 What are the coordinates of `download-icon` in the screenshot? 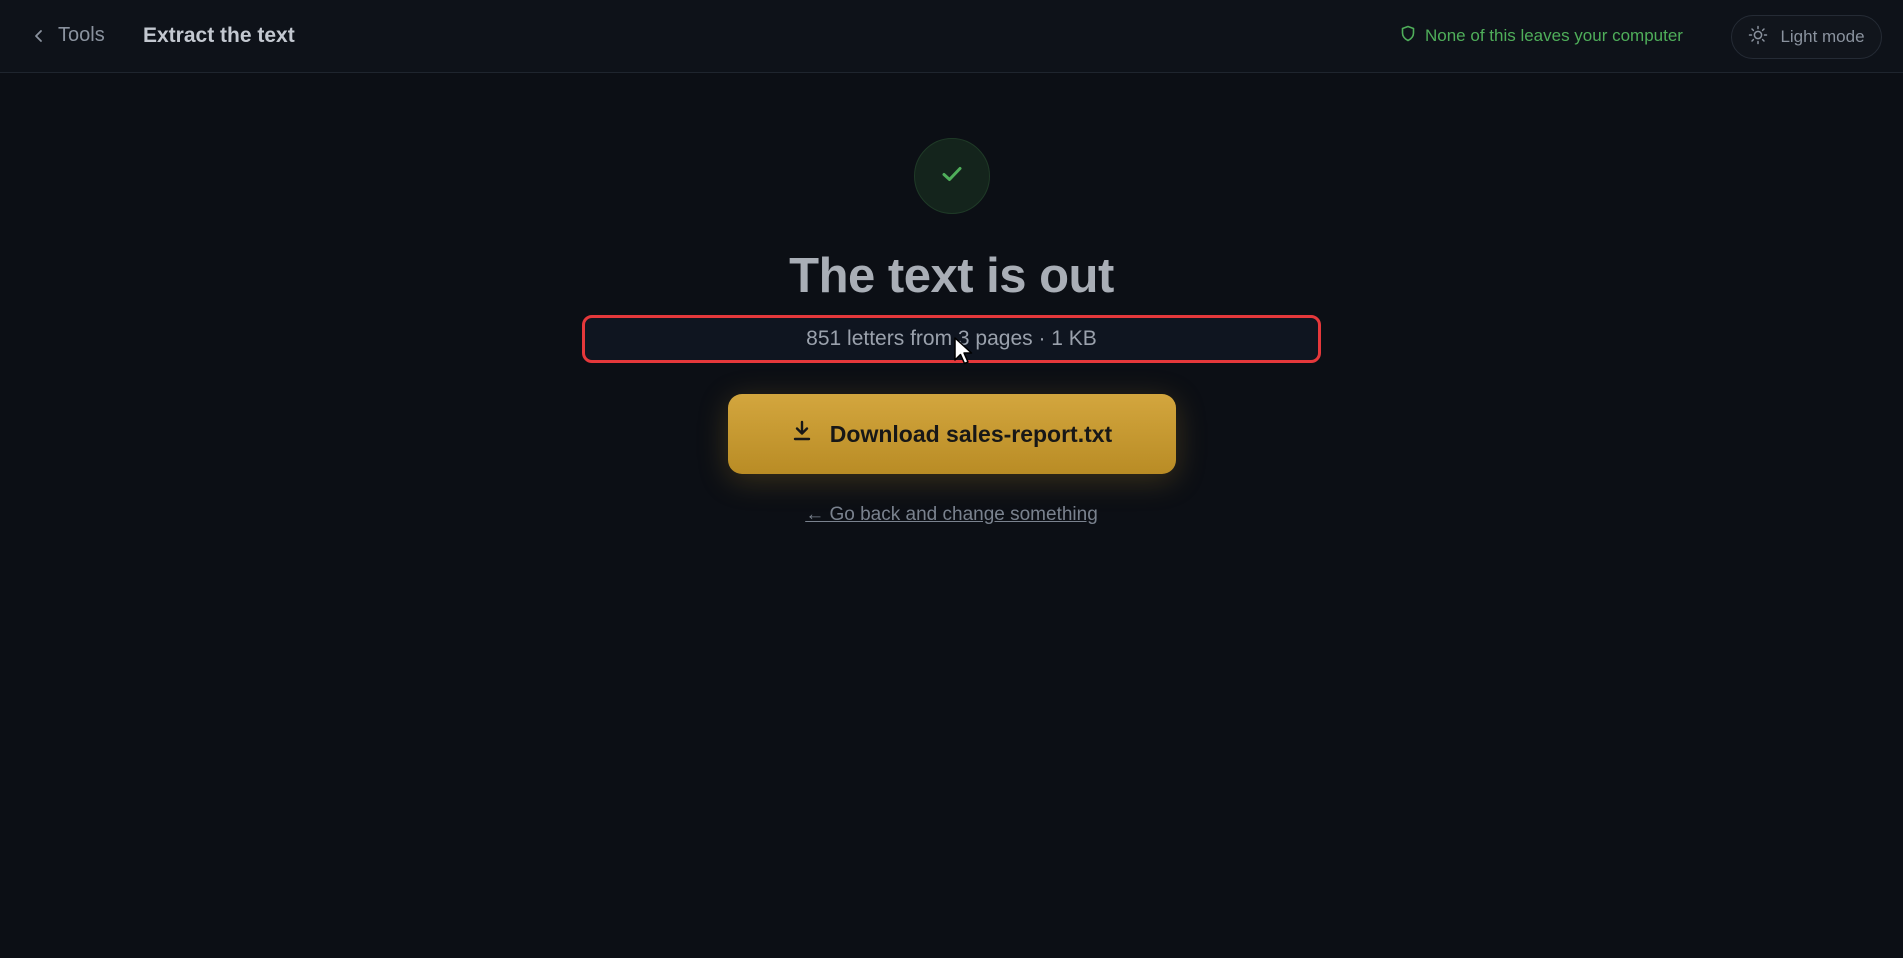 It's located at (802, 434).